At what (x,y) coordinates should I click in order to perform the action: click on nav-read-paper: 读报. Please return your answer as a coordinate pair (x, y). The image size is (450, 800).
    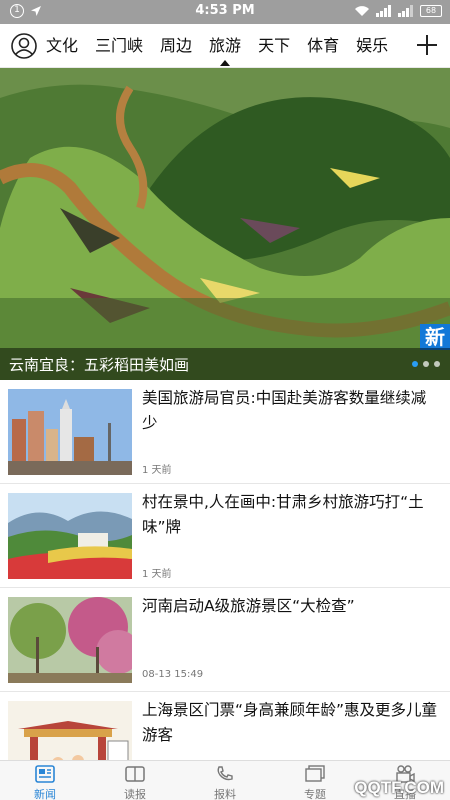
    Looking at the image, I should click on (135, 780).